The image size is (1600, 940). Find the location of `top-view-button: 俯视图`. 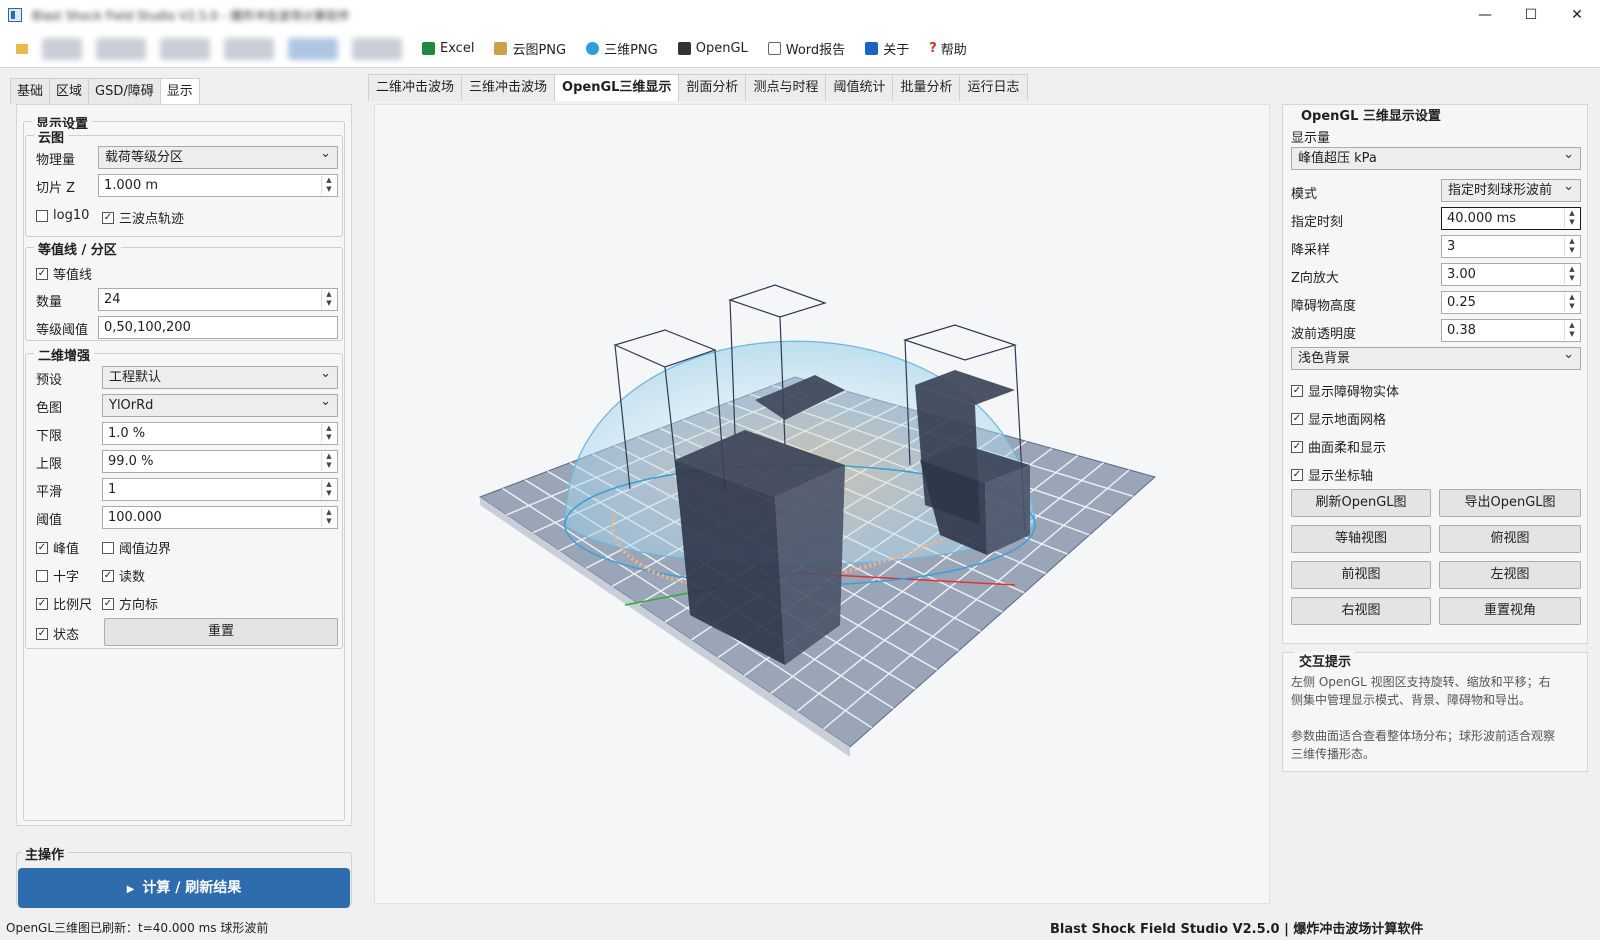

top-view-button: 俯视图 is located at coordinates (1510, 539).